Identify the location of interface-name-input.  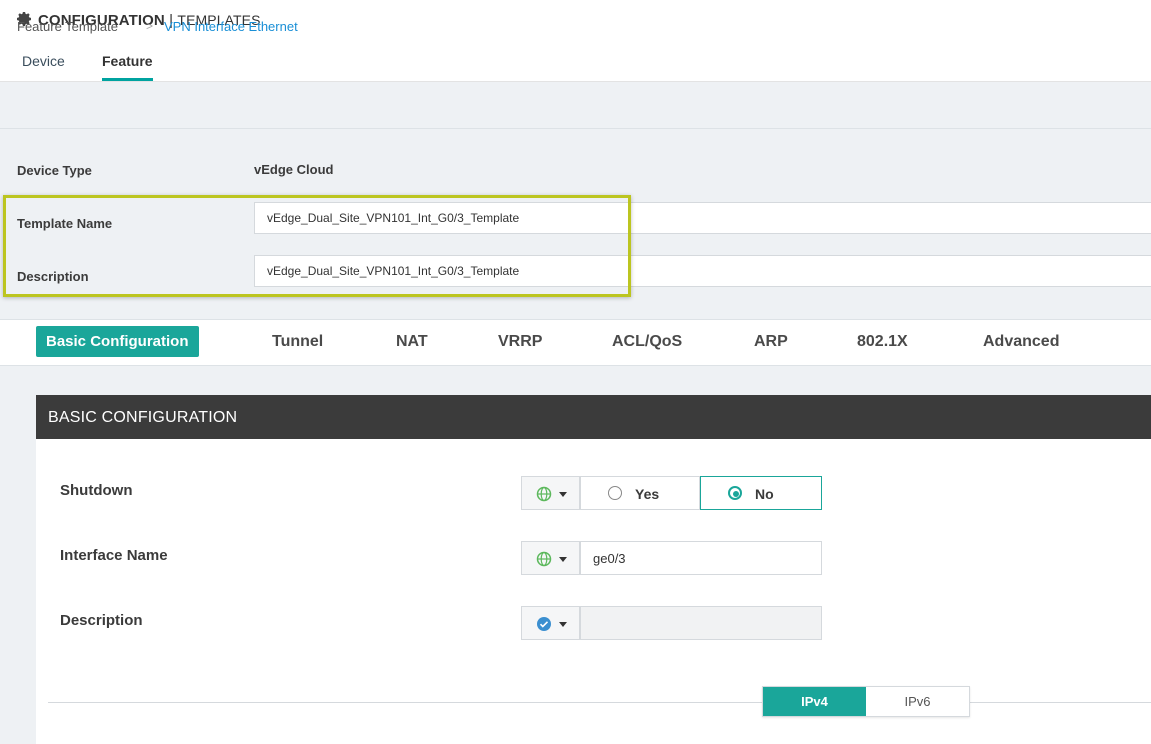
(701, 558).